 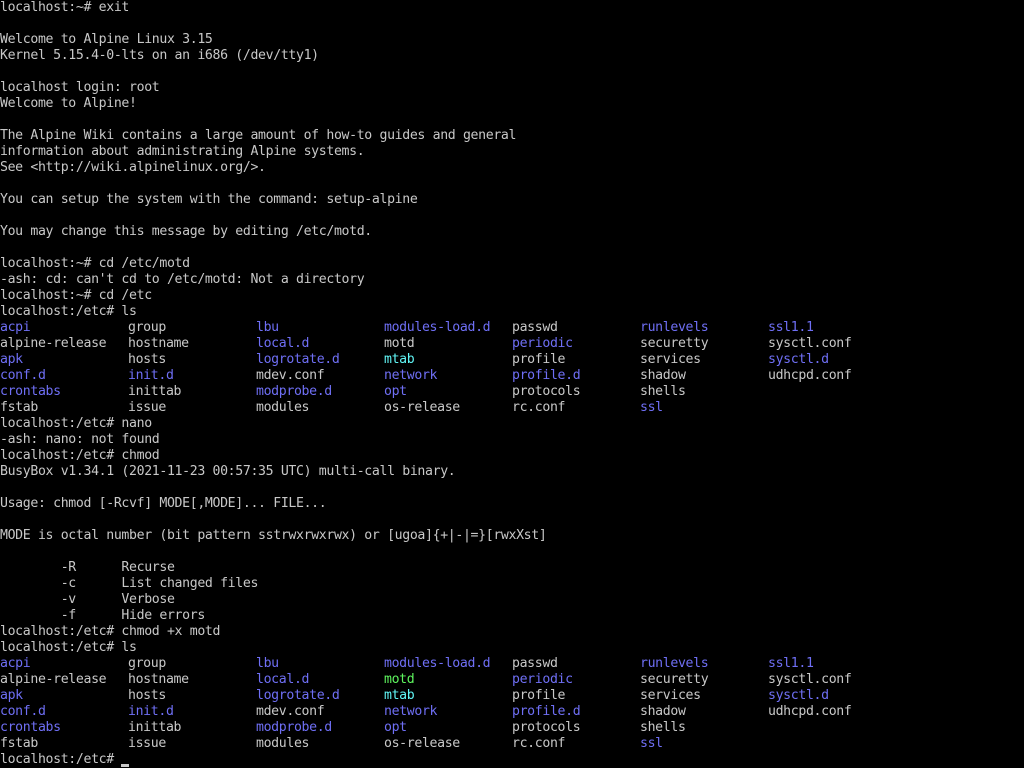 What do you see at coordinates (512, 760) in the screenshot?
I see `command-prompt-line: localhost:/etc#` at bounding box center [512, 760].